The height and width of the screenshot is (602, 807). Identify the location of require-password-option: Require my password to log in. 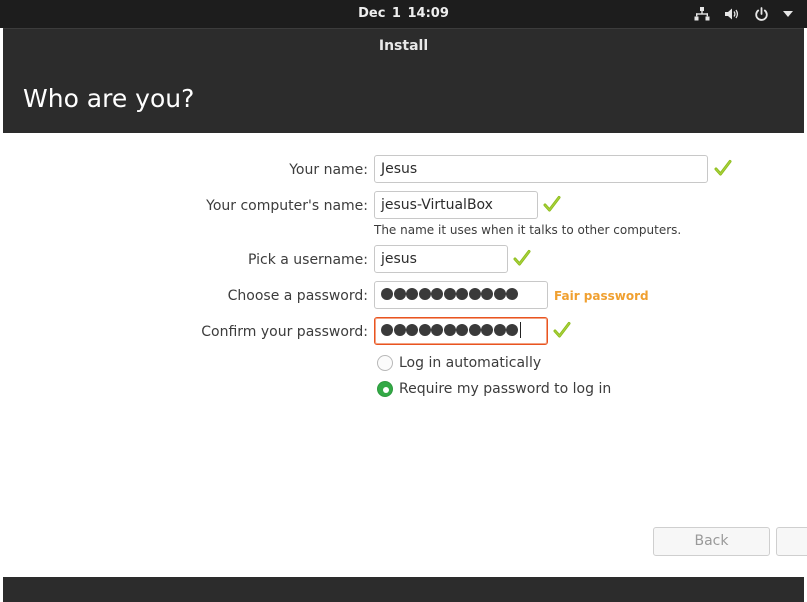
(494, 389).